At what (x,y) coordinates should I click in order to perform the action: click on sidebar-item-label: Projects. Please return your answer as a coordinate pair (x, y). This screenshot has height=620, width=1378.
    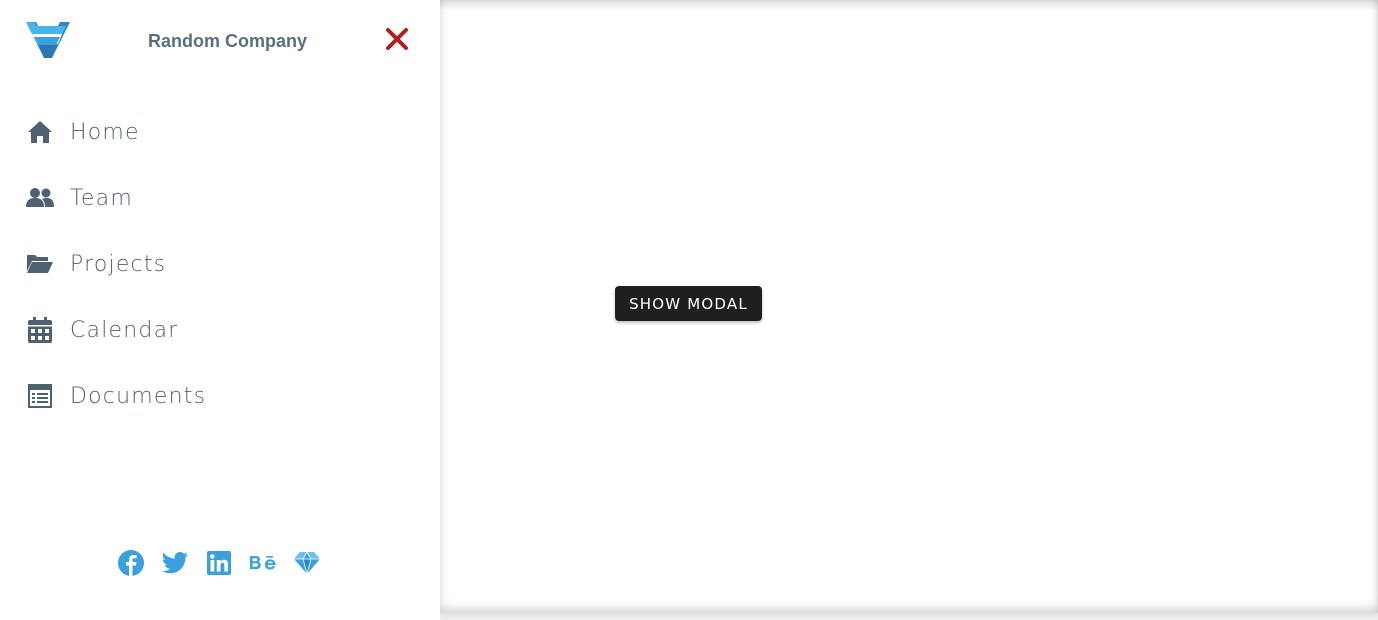
    Looking at the image, I should click on (118, 264).